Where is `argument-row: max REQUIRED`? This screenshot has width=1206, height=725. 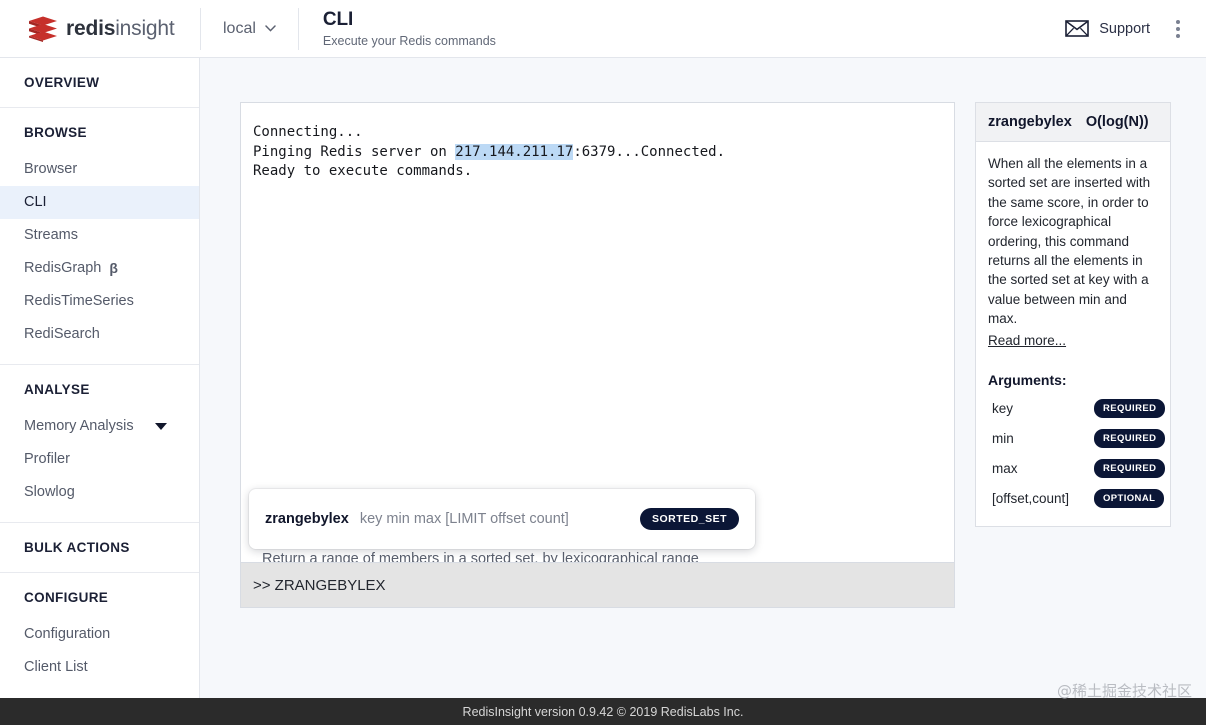 argument-row: max REQUIRED is located at coordinates (1077, 468).